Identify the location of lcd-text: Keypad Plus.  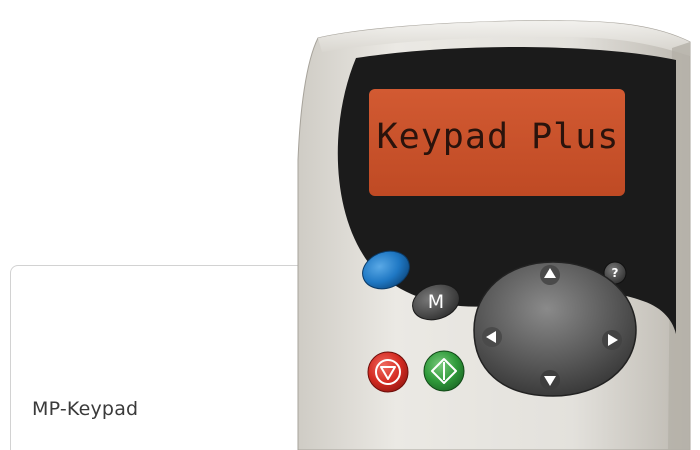
(498, 137).